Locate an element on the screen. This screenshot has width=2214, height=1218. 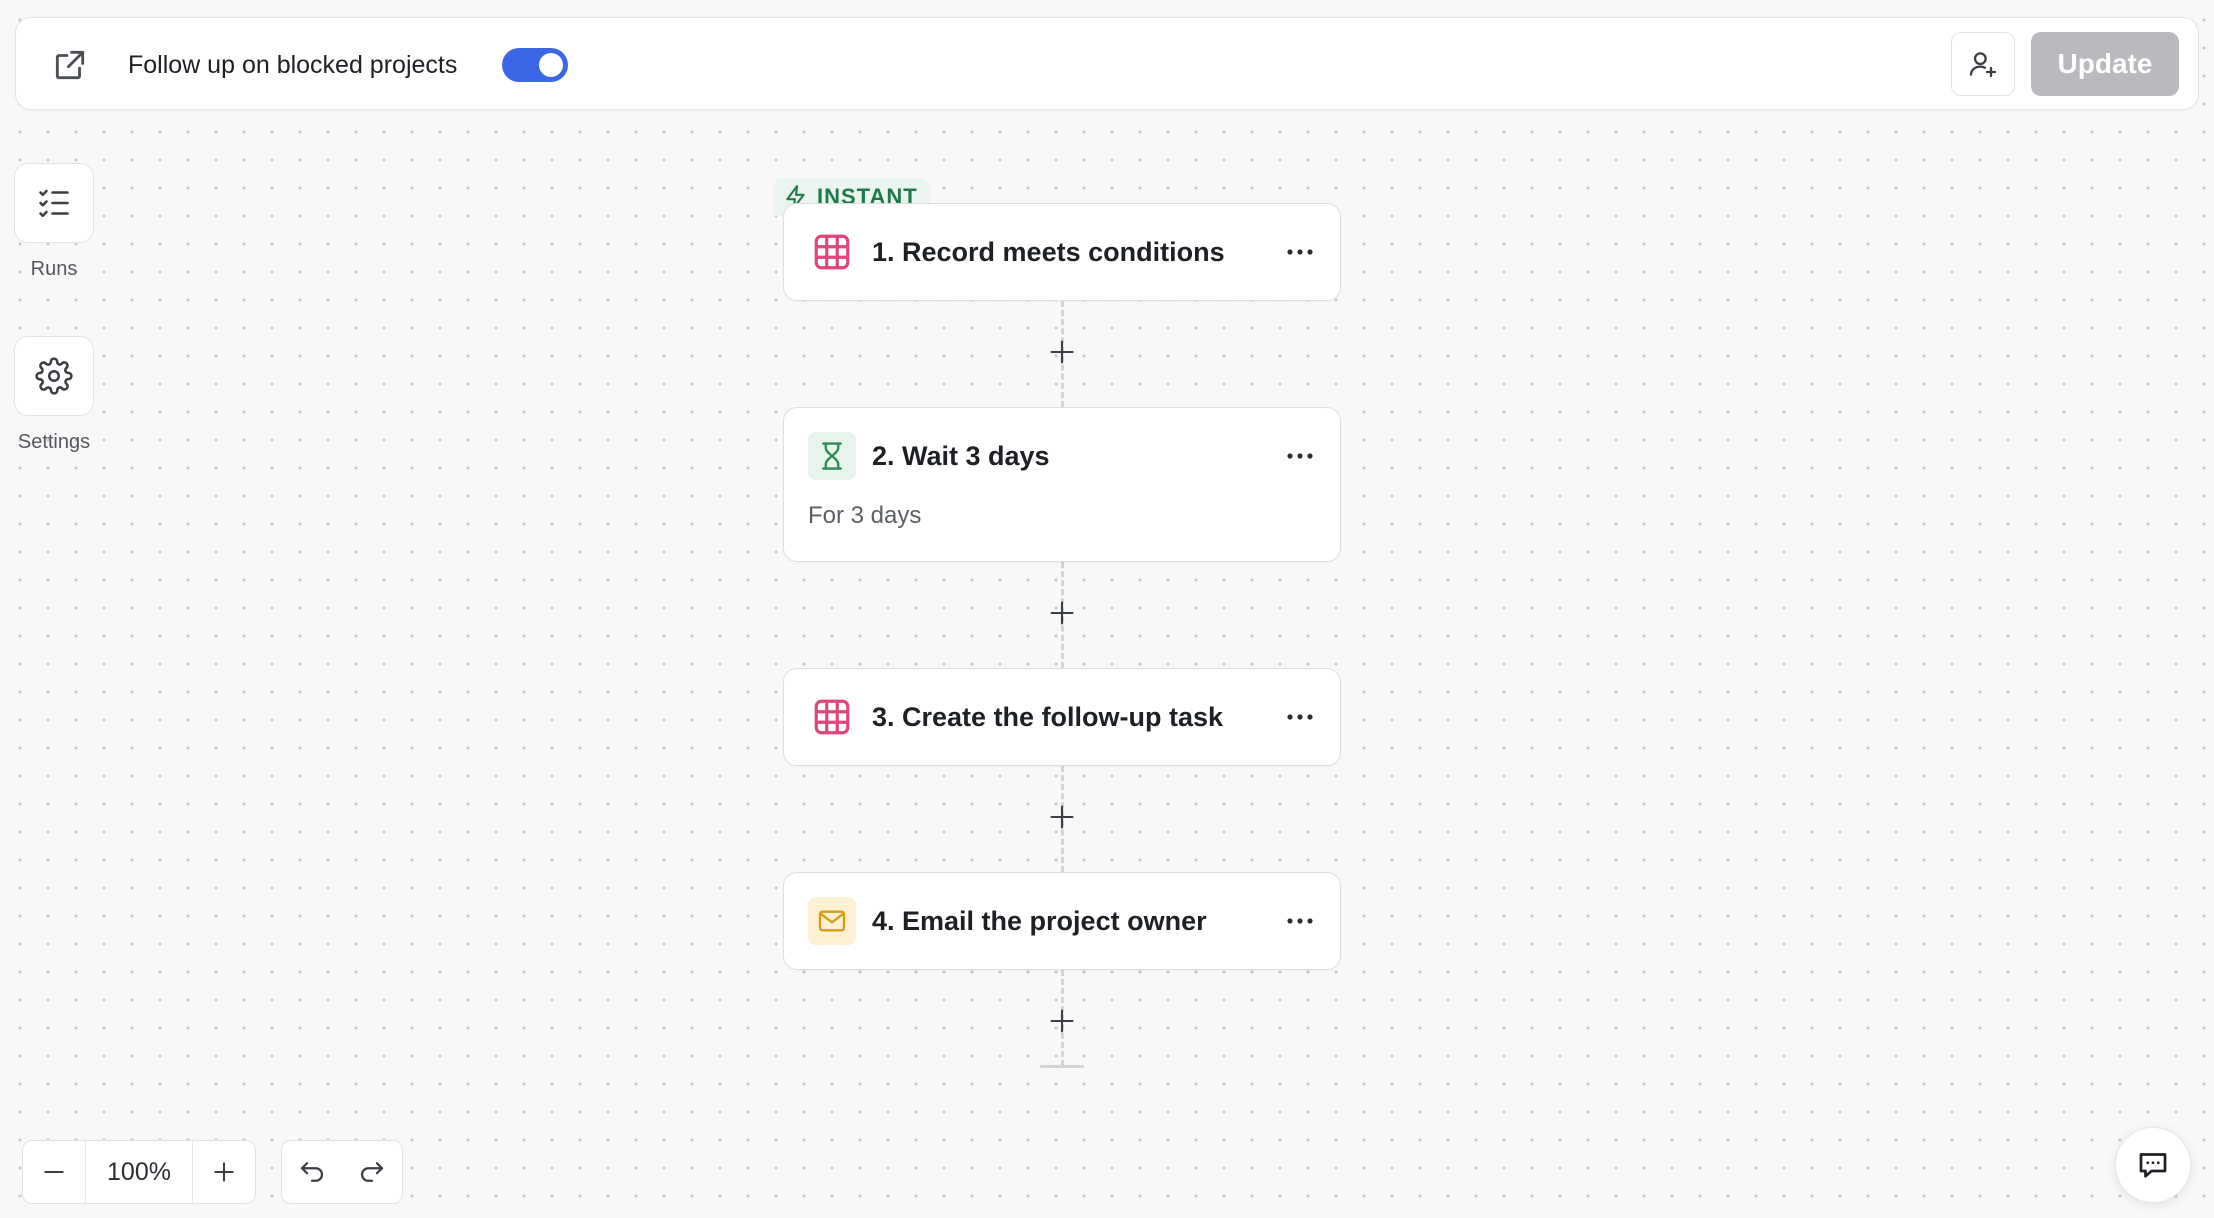
external-link-icon is located at coordinates (70, 65).